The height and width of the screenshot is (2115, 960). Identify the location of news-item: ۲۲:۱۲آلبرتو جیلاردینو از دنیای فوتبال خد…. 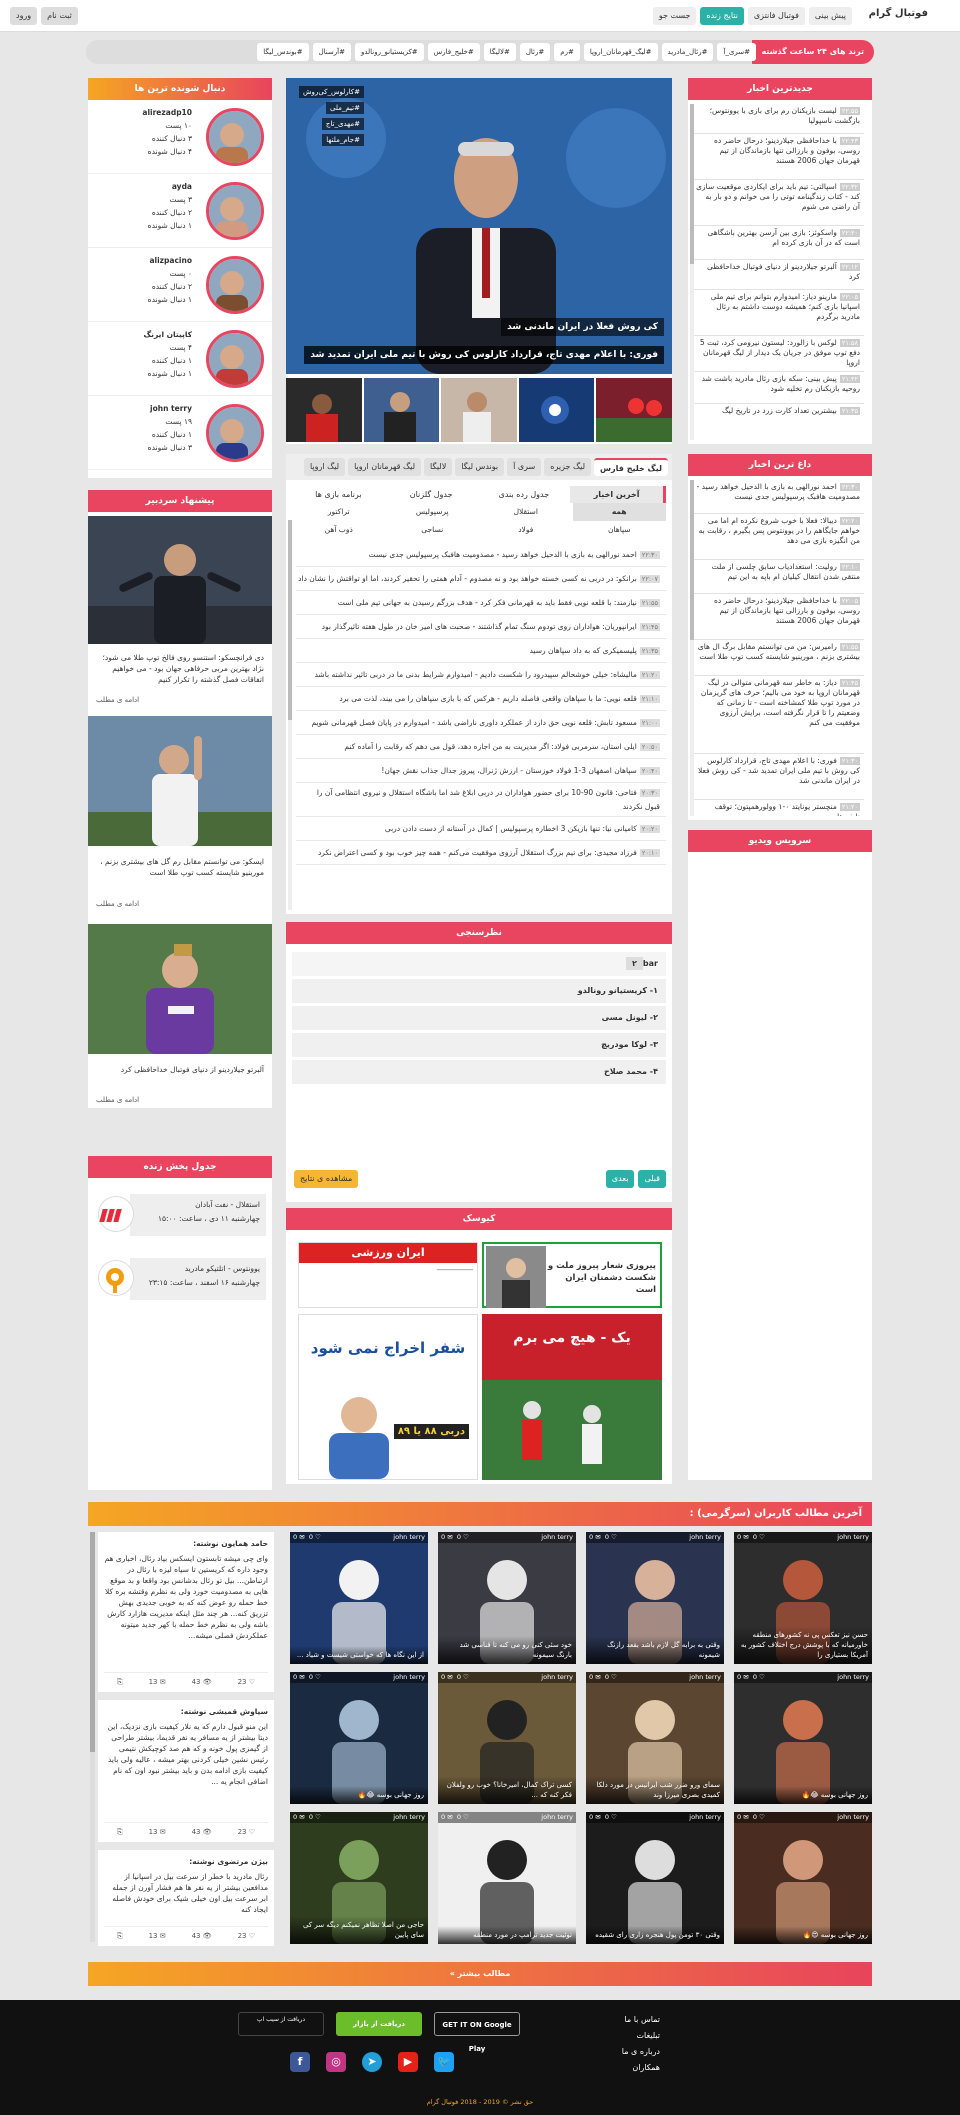
(778, 275).